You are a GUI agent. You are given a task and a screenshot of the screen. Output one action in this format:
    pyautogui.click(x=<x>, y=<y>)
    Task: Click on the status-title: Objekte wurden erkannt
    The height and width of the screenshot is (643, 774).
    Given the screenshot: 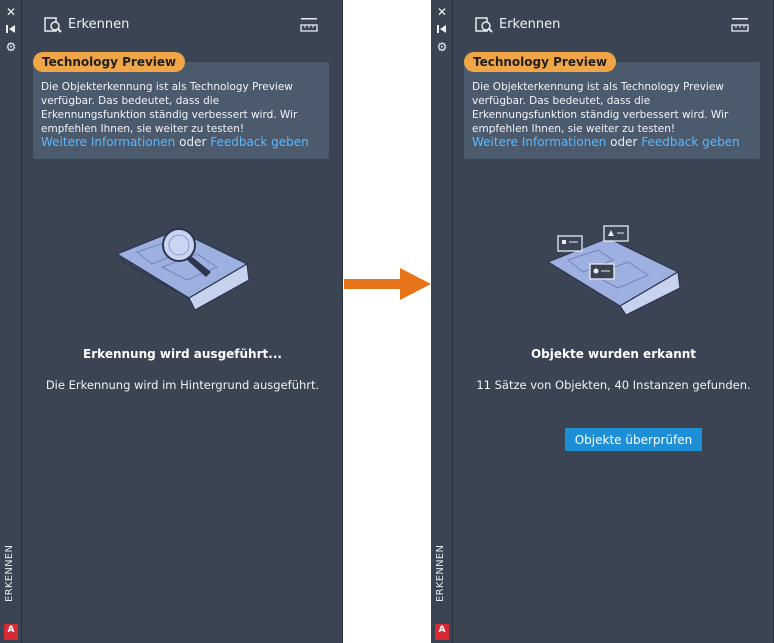 What is the action you would take?
    pyautogui.click(x=613, y=354)
    